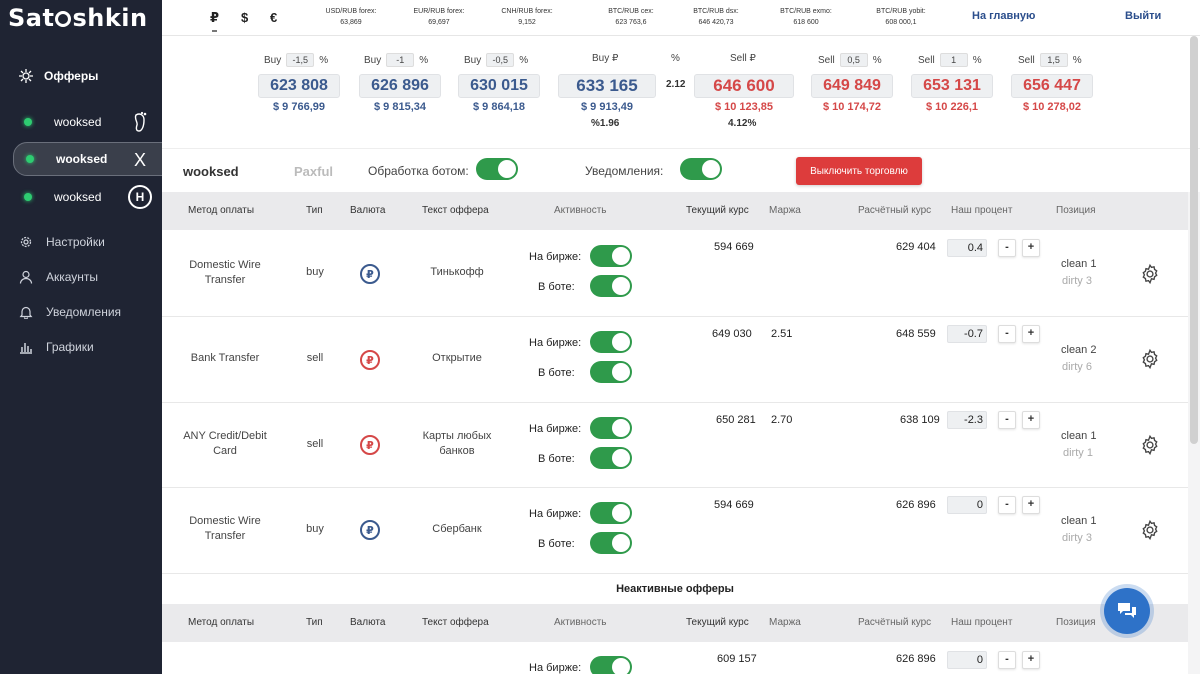 The width and height of the screenshot is (1200, 674). Describe the element at coordinates (967, 420) in the screenshot. I see `our-percent-input: -2.3` at that location.